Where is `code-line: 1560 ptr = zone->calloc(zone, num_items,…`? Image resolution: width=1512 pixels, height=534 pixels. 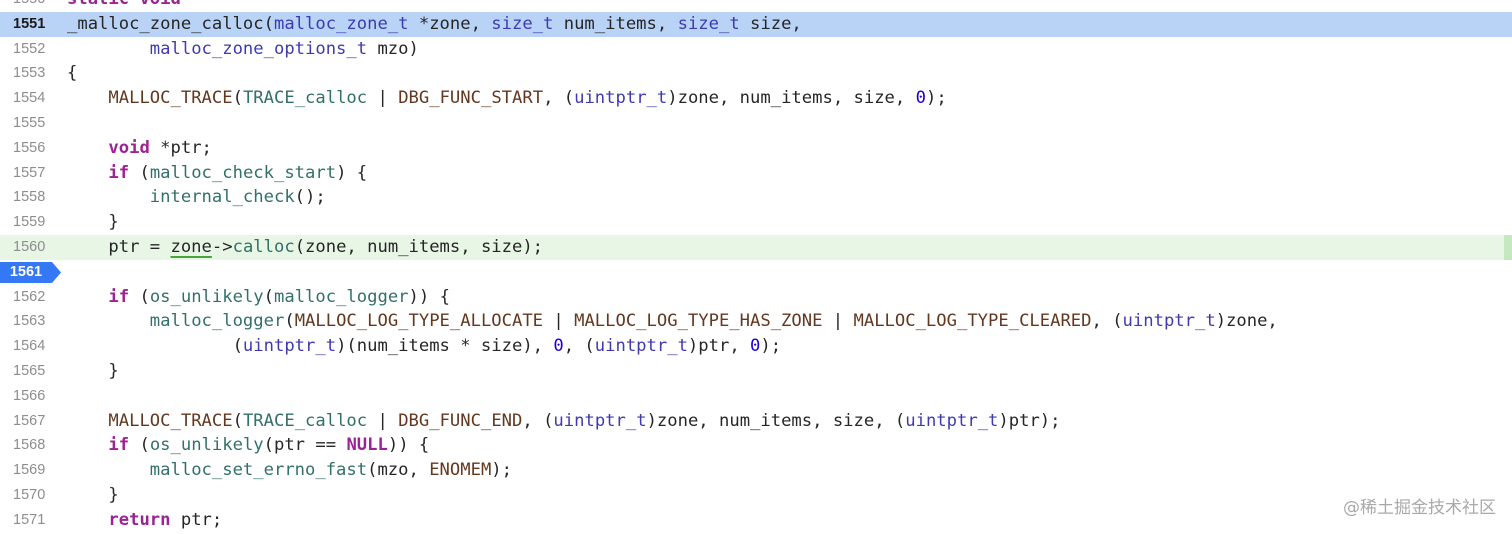 code-line: 1560 ptr = zone->calloc(zone, num_items,… is located at coordinates (756, 247).